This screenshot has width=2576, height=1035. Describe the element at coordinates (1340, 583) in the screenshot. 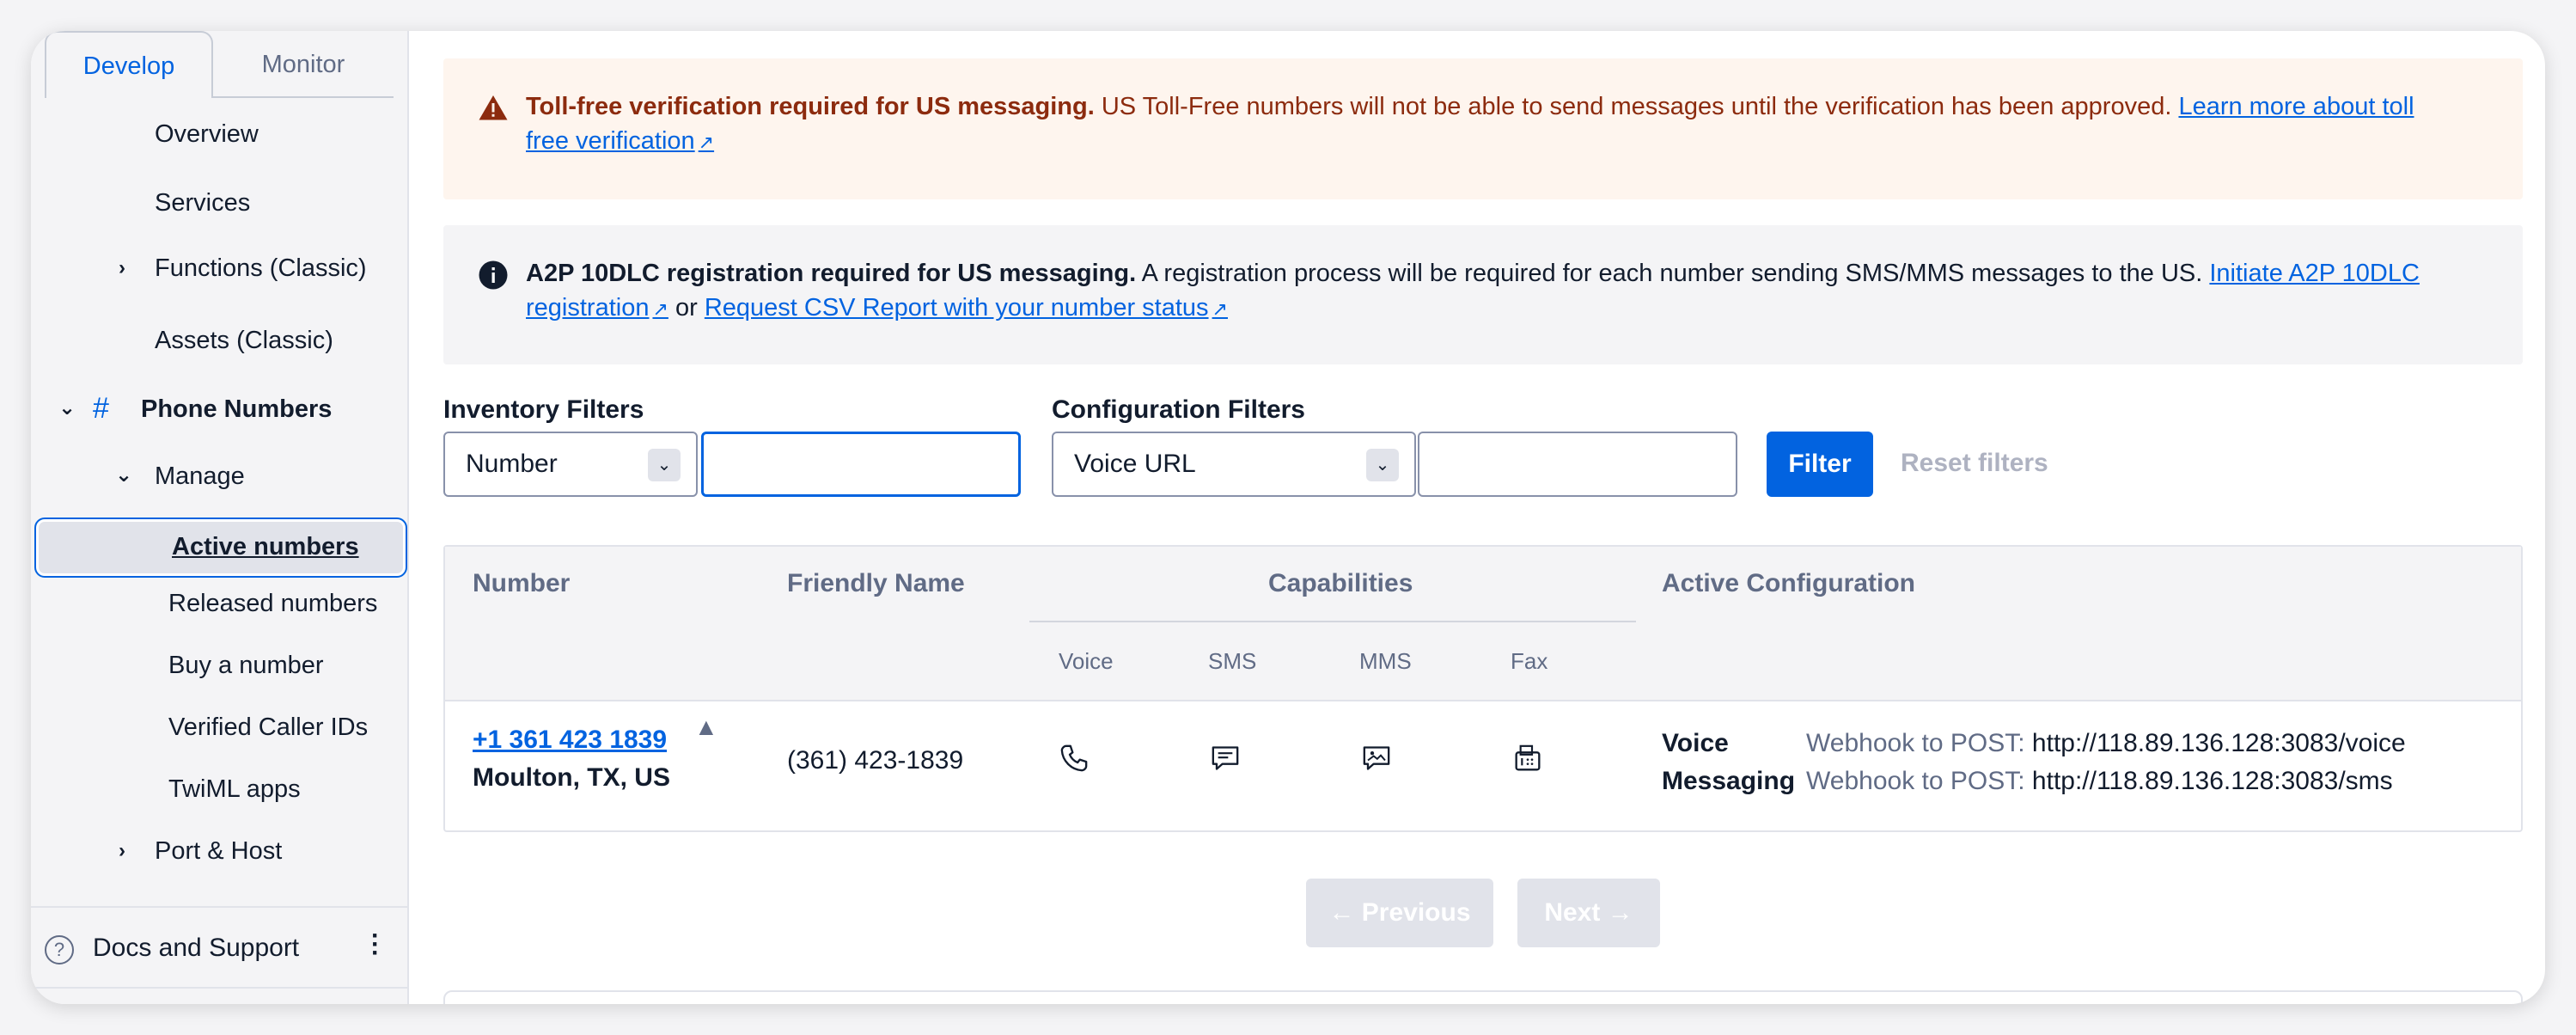

I see `column-header-capabilities: Capabilities` at that location.